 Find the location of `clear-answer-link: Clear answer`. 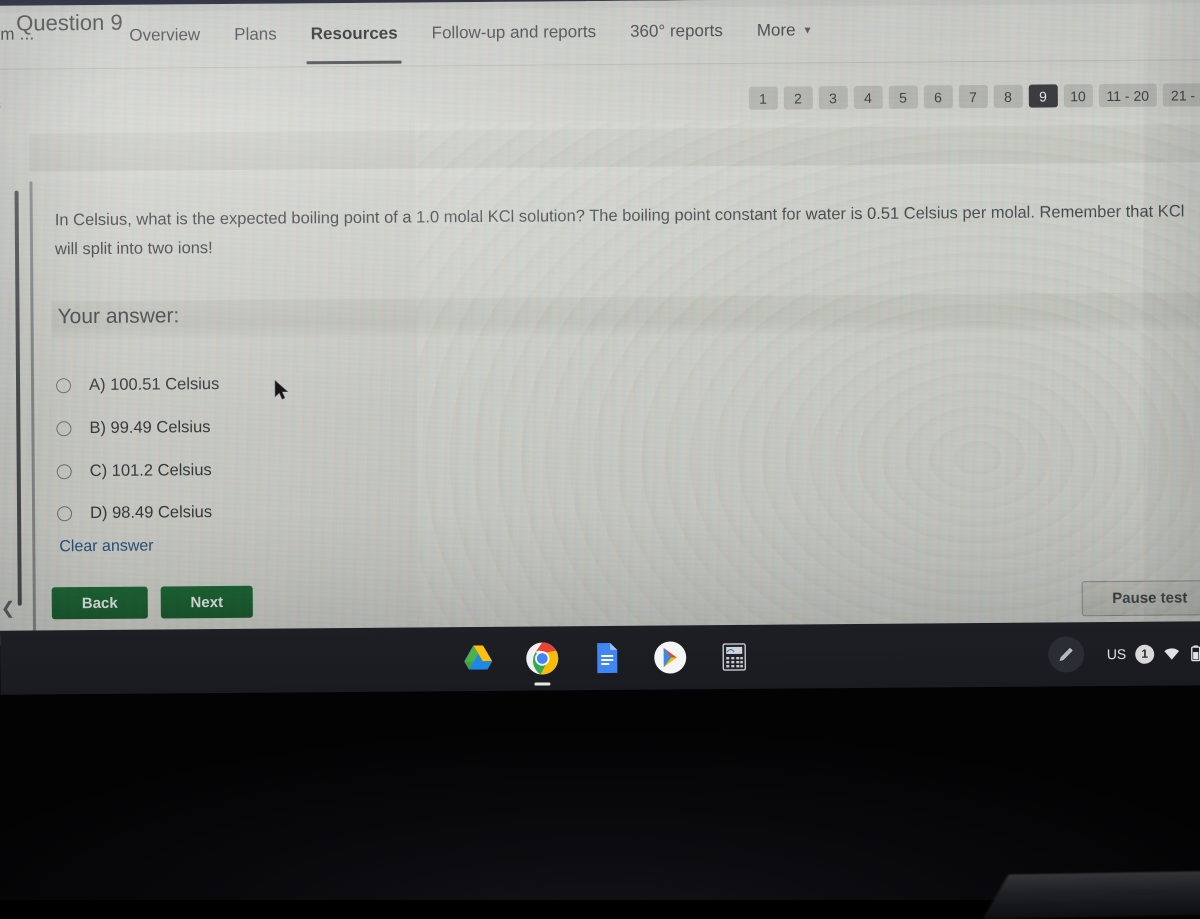

clear-answer-link: Clear answer is located at coordinates (106, 547).